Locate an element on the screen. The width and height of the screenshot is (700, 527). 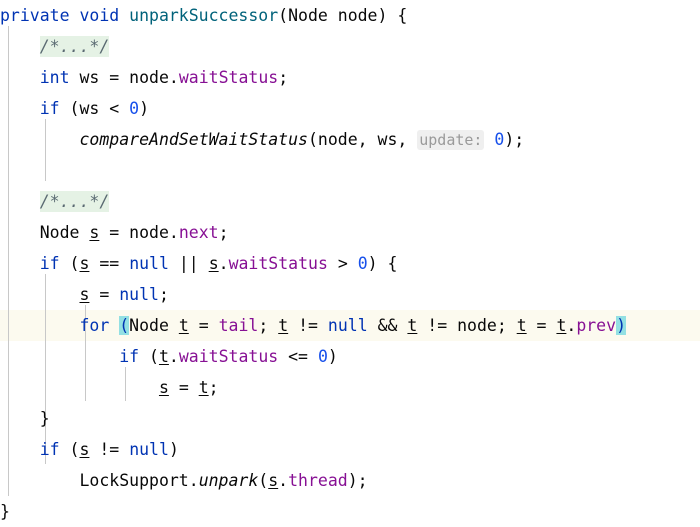
code-line: if (s != null) is located at coordinates (350, 449).